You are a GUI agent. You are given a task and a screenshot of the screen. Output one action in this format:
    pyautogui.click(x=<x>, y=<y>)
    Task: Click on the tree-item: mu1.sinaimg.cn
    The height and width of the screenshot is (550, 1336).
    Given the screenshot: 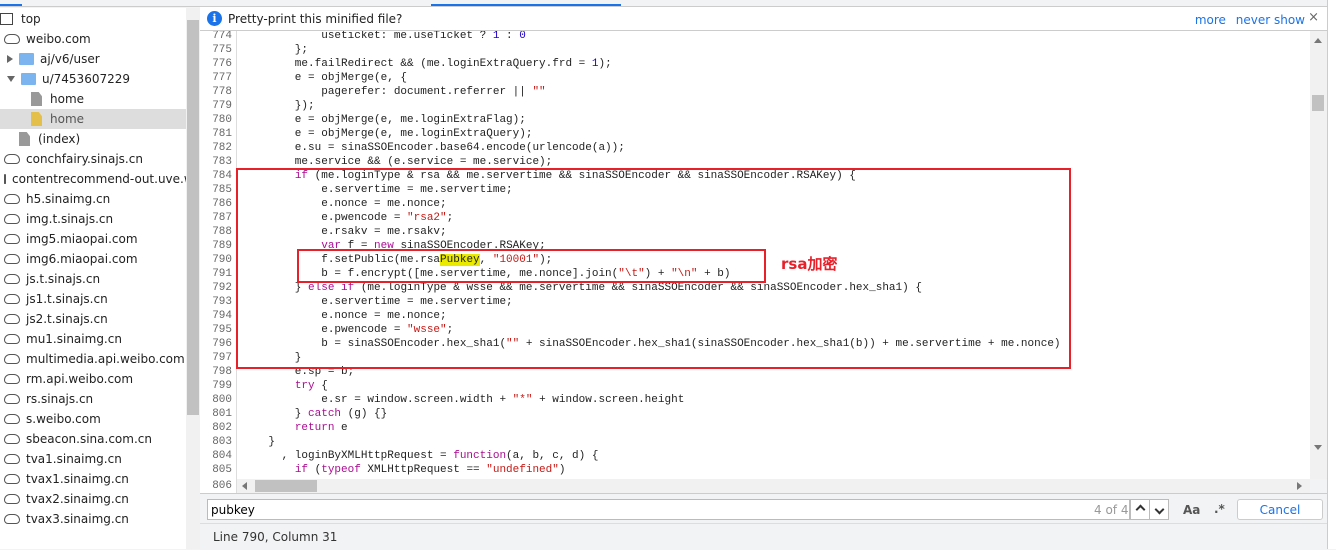 What is the action you would take?
    pyautogui.click(x=93, y=339)
    